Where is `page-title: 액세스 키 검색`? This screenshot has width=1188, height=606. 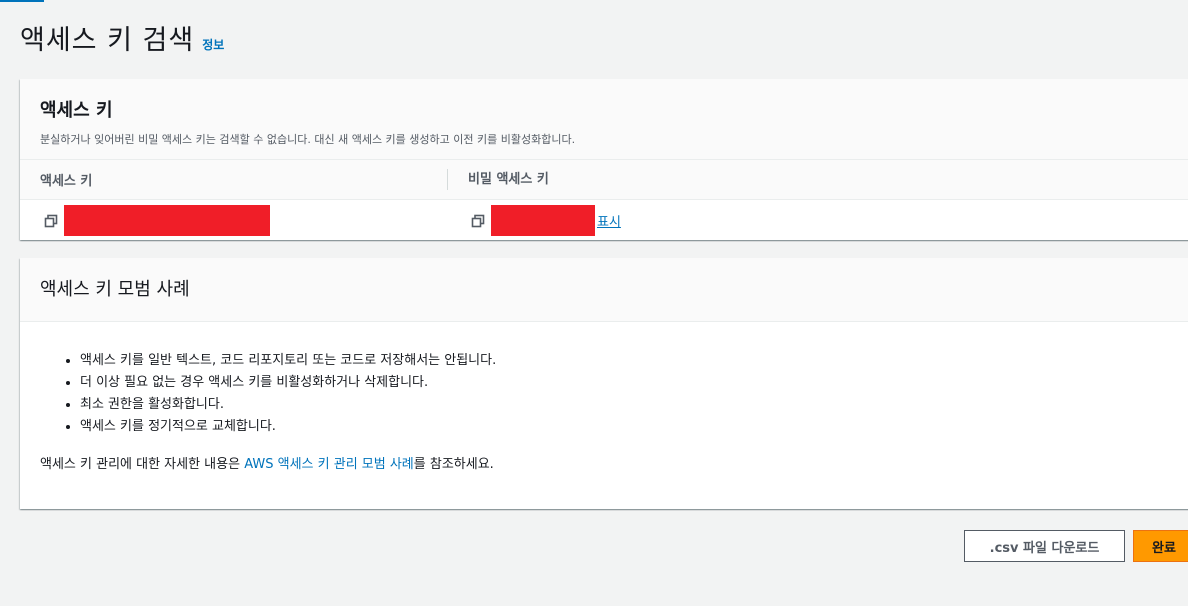
page-title: 액세스 키 검색 is located at coordinates (107, 40).